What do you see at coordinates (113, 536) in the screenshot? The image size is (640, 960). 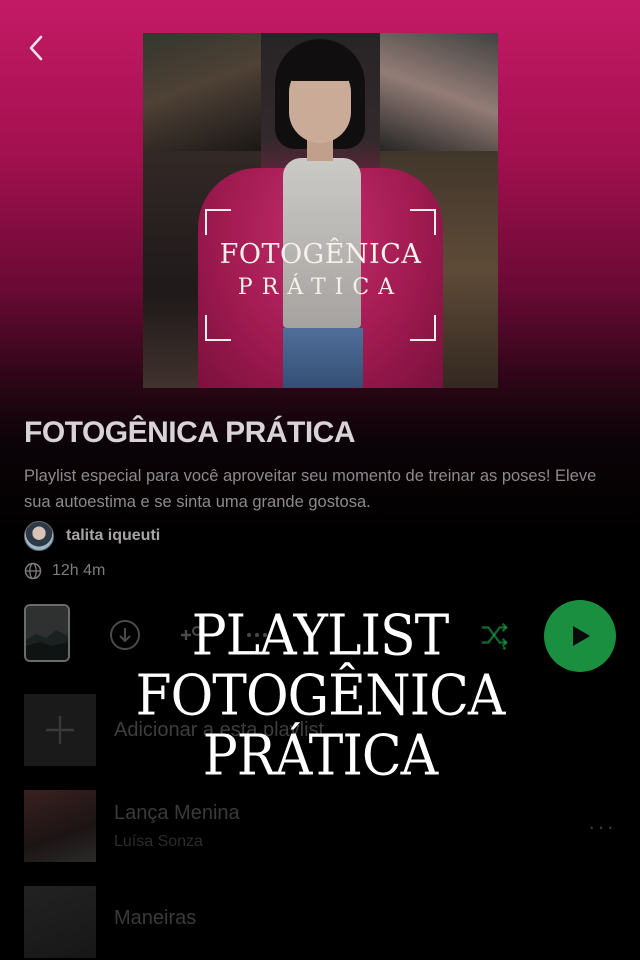 I see `owner-name: talita iqueuti` at bounding box center [113, 536].